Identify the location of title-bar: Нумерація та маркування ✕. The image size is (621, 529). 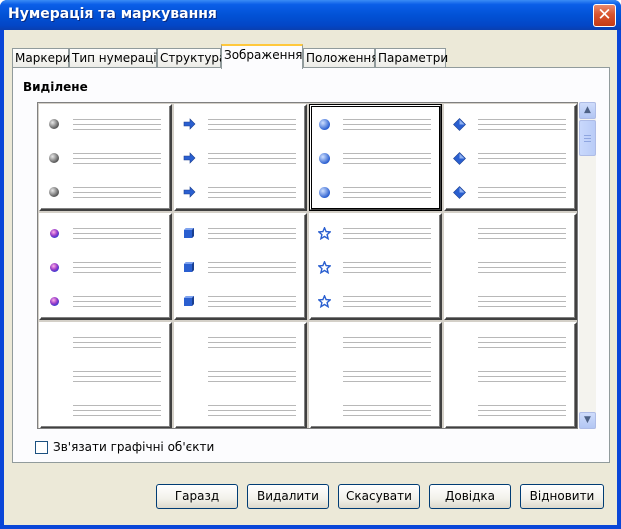
(310, 15).